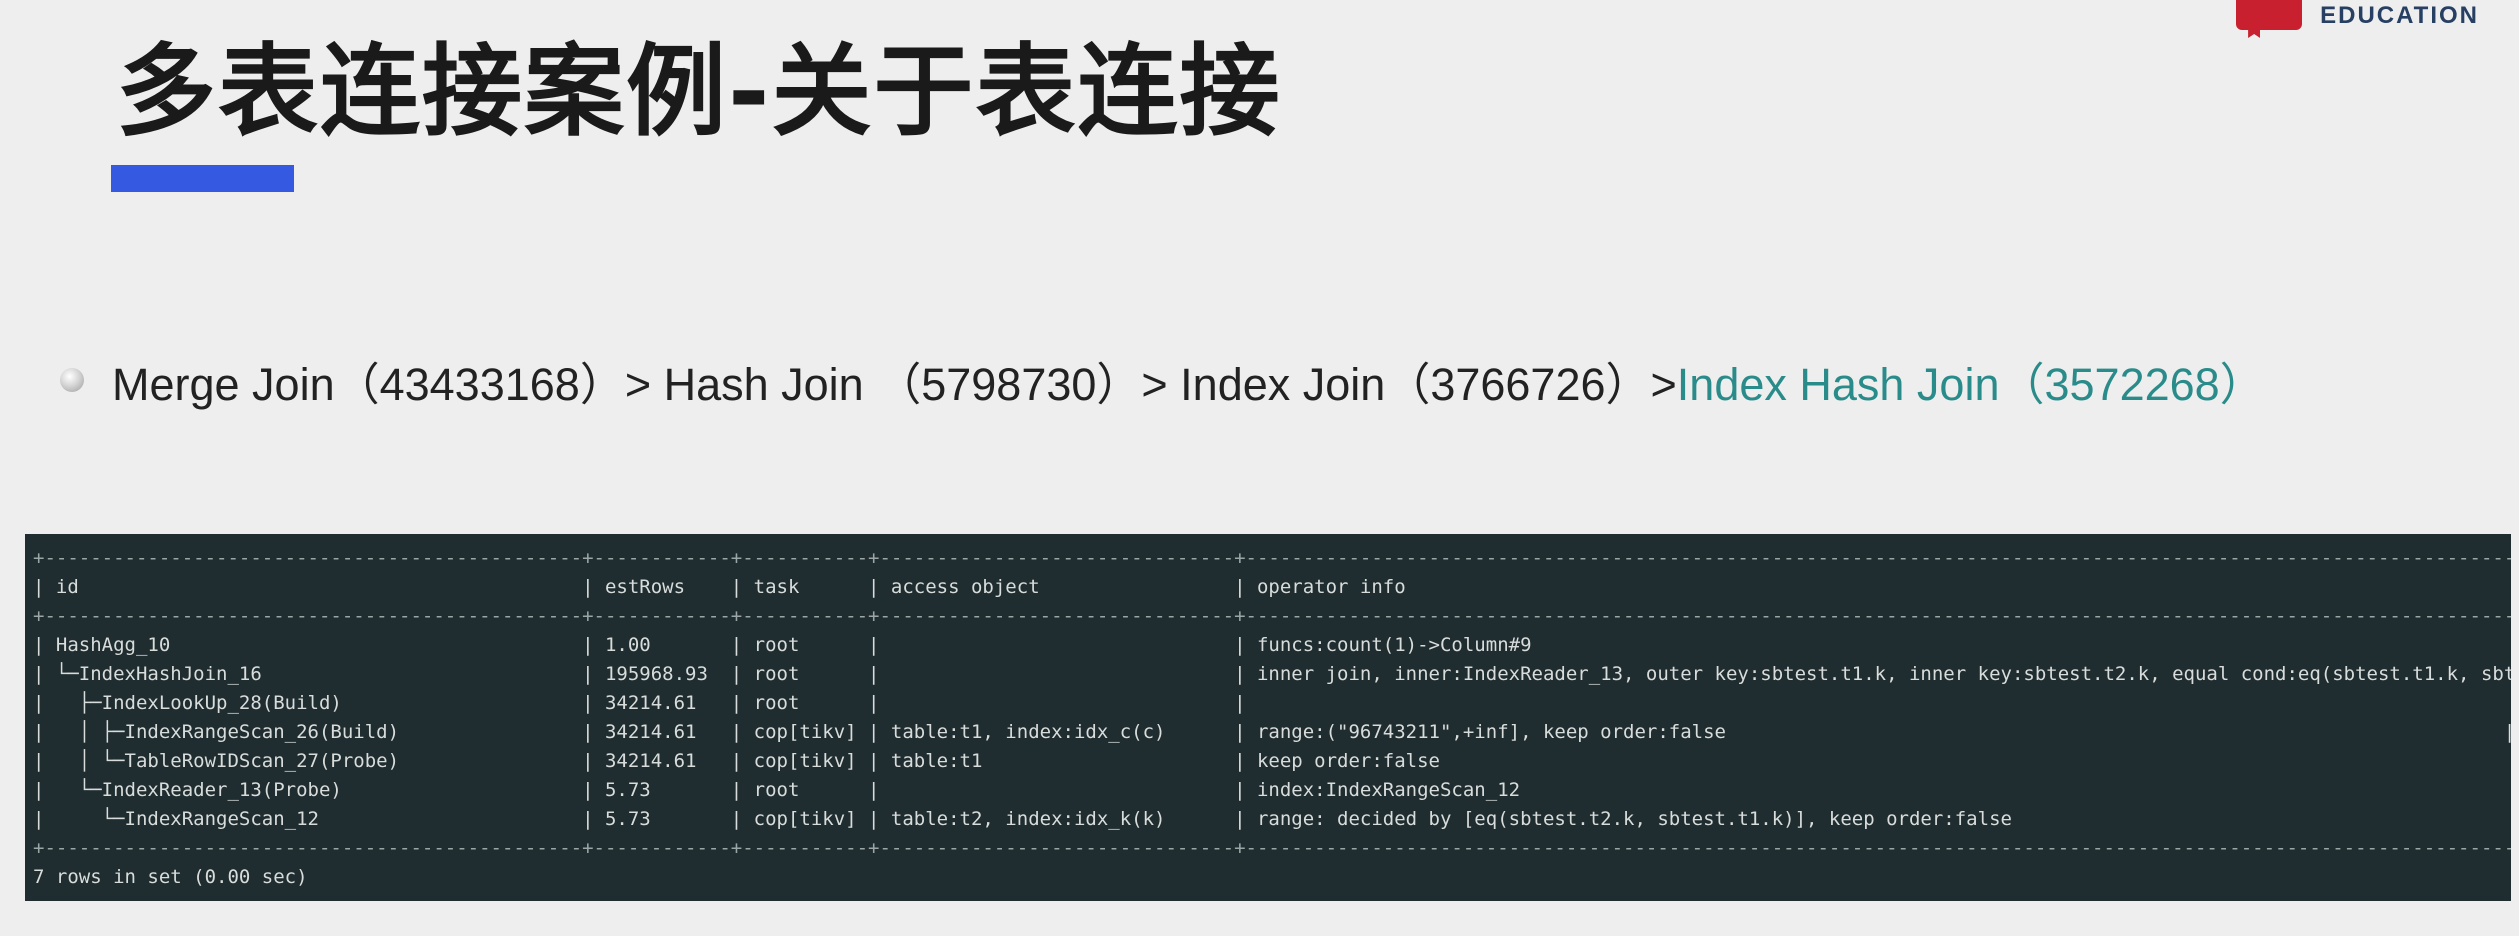 Image resolution: width=2519 pixels, height=936 pixels. Describe the element at coordinates (170, 877) in the screenshot. I see `result-summary: 7 rows in set (0.00 sec)` at that location.